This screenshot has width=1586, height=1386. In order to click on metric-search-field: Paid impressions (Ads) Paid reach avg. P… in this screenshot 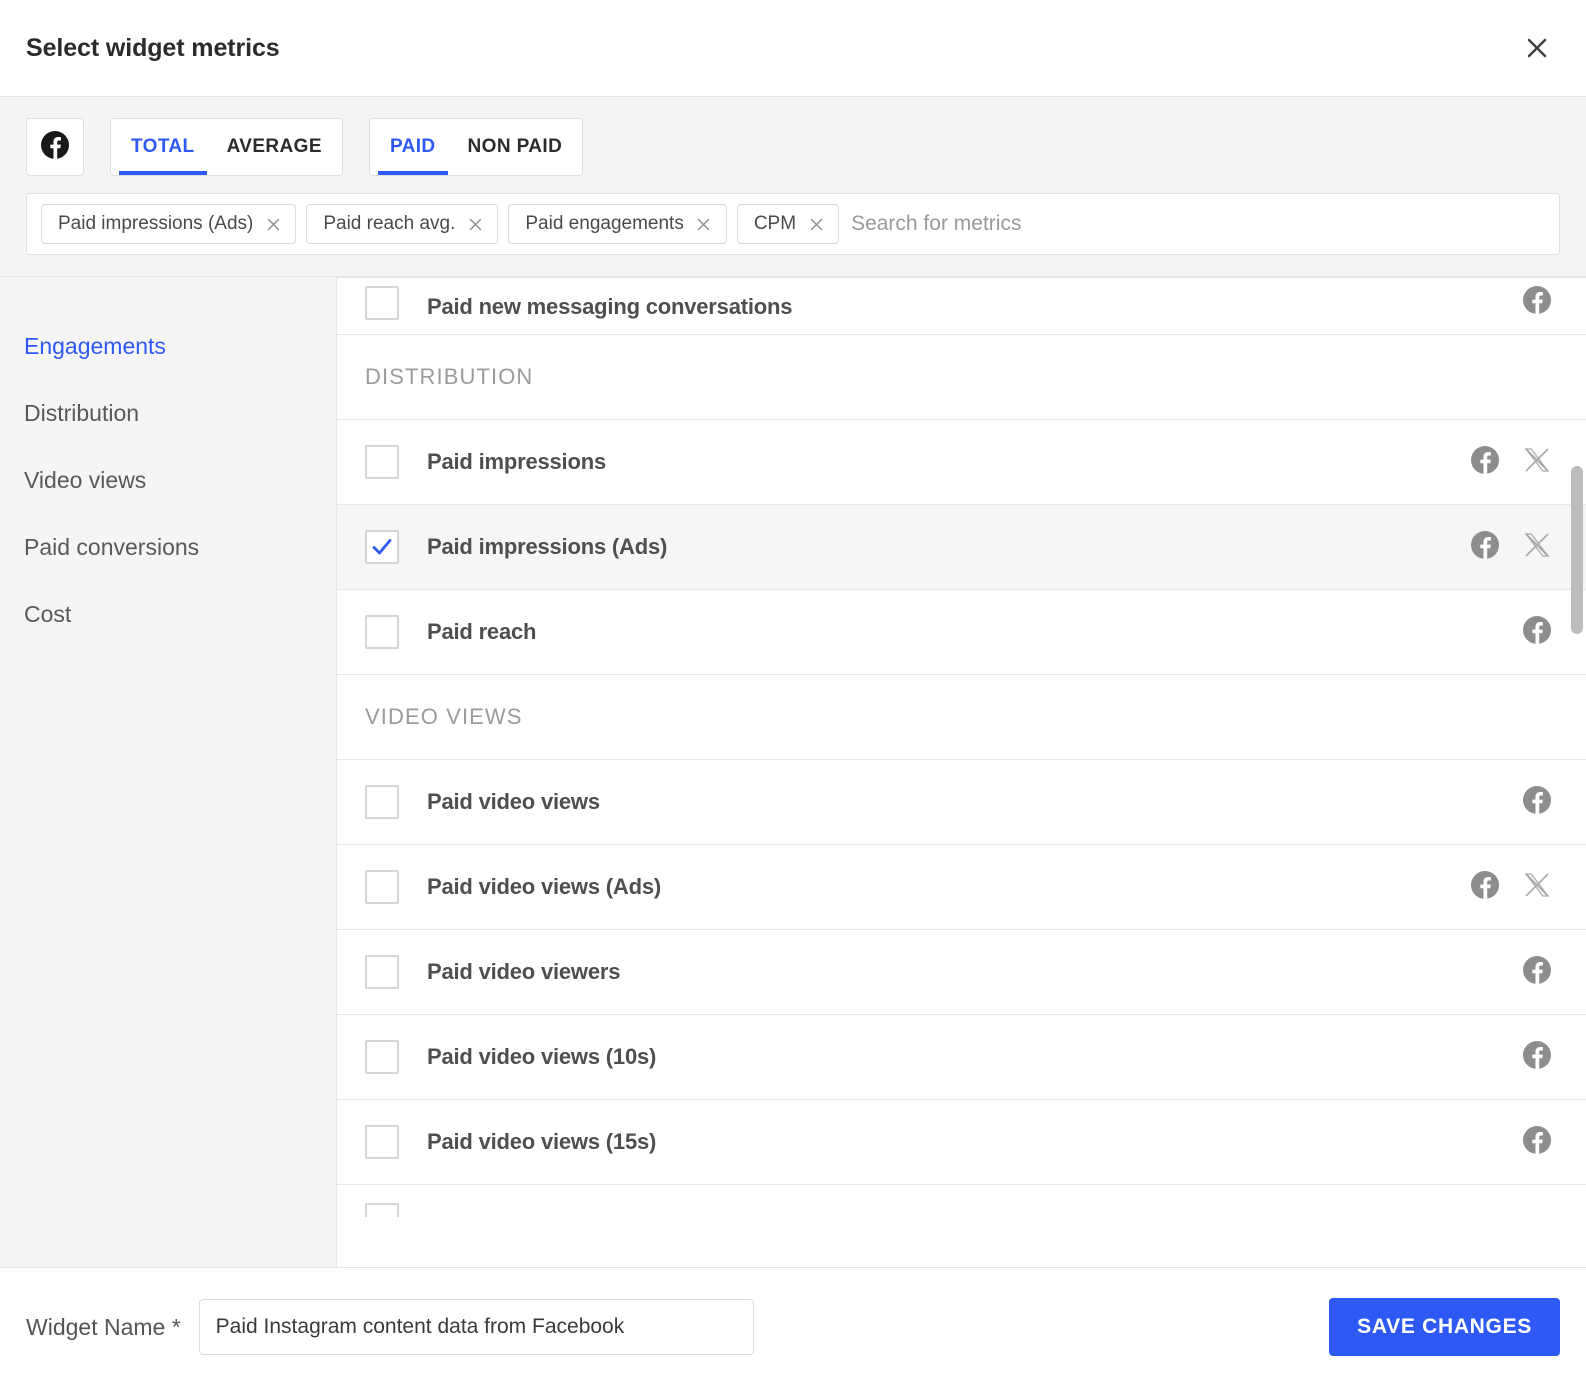, I will do `click(793, 224)`.